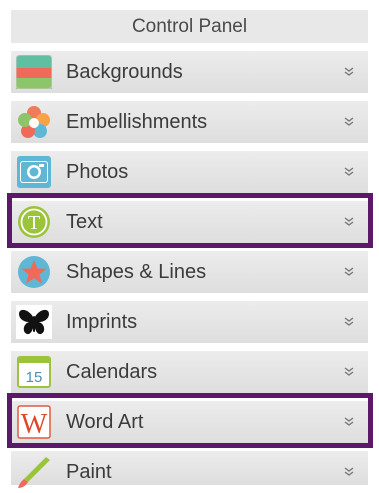 The height and width of the screenshot is (493, 379). I want to click on panel-item-paint: Paint, so click(189, 469).